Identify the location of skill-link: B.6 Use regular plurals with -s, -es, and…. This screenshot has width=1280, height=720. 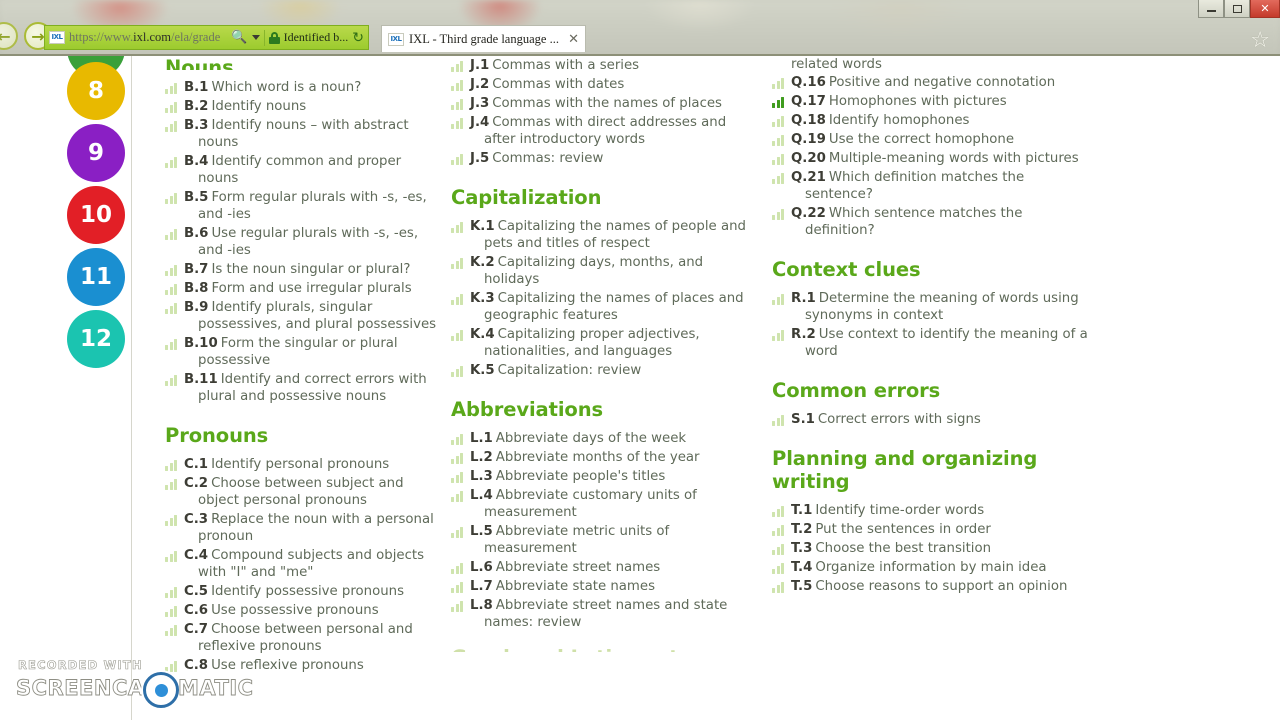
(303, 242).